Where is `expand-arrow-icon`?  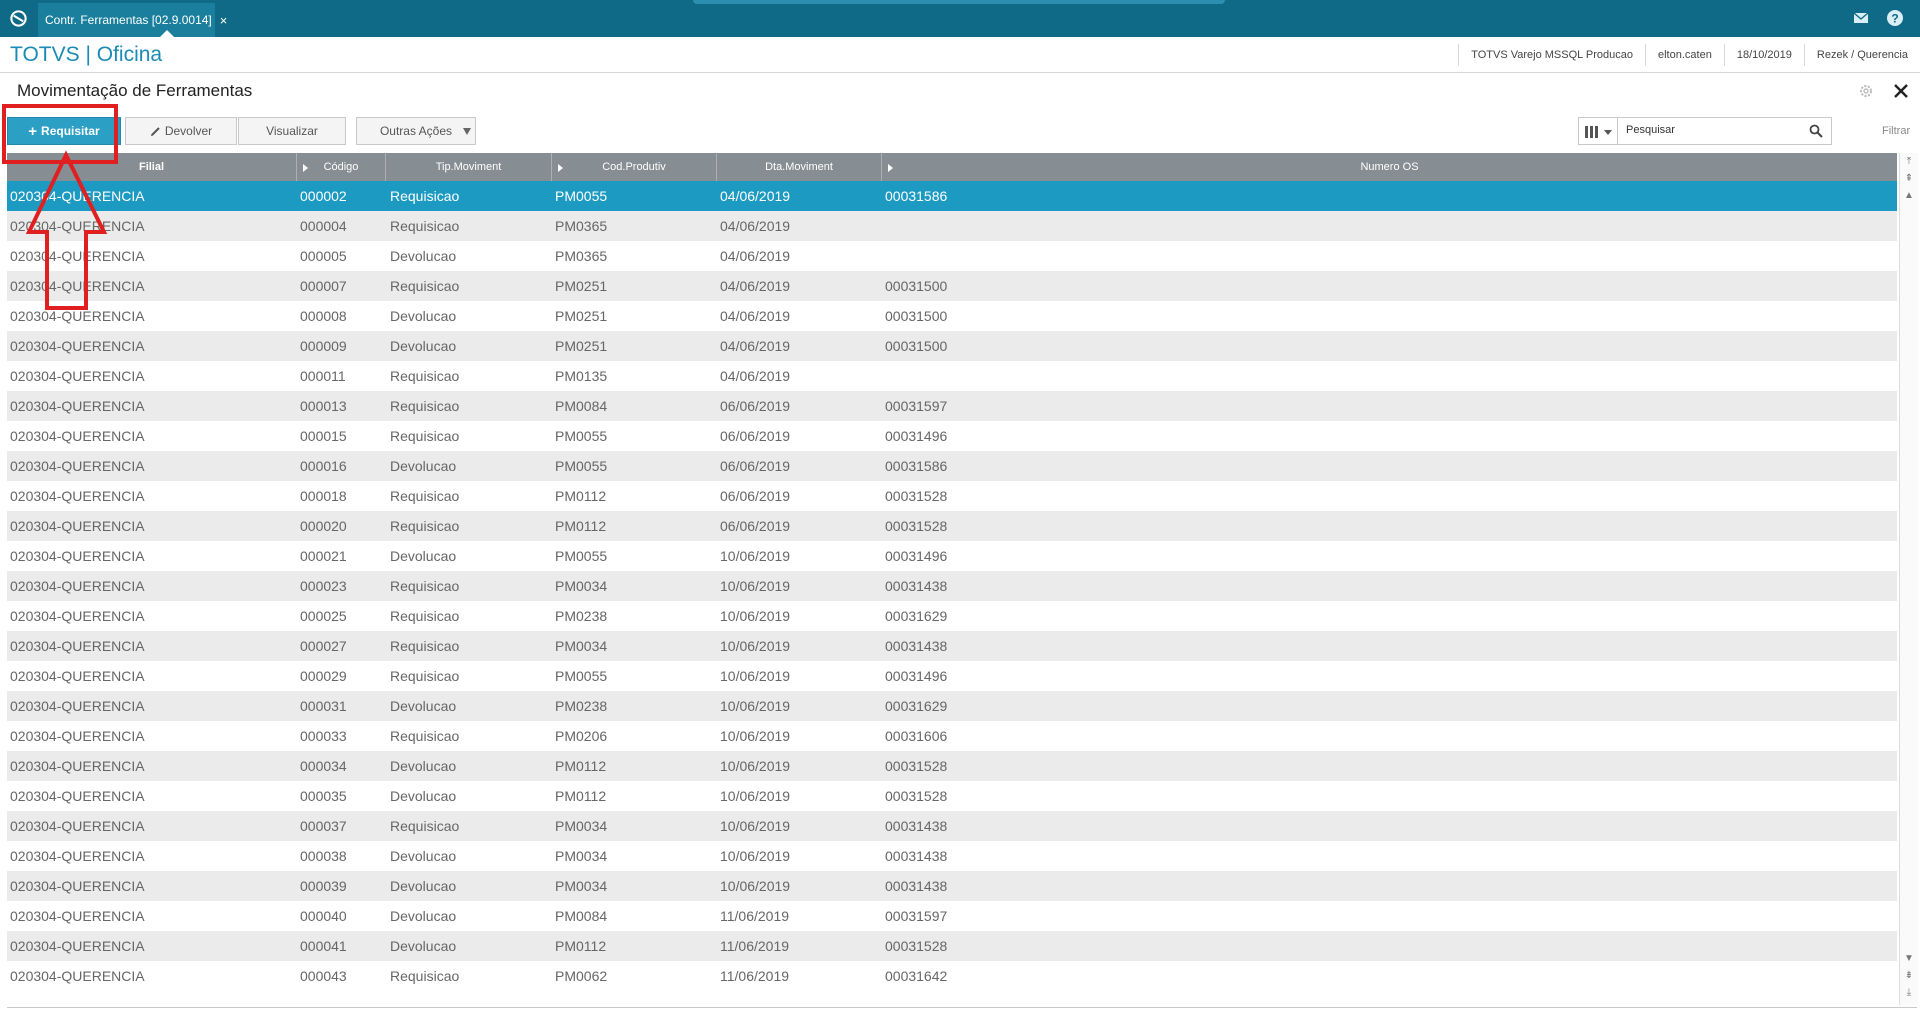
expand-arrow-icon is located at coordinates (305, 168).